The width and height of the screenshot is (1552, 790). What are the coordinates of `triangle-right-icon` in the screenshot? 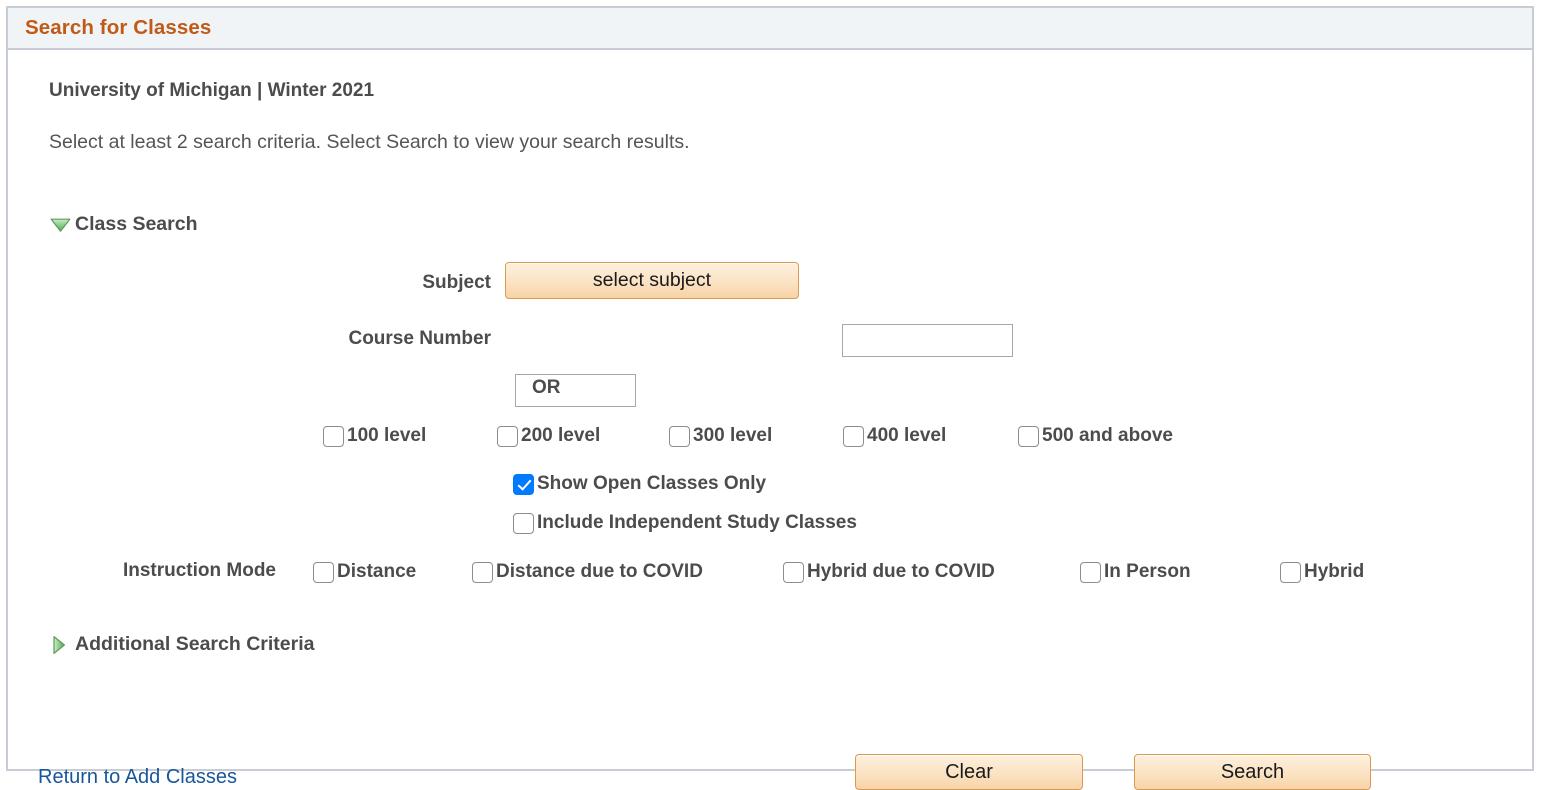 It's located at (59, 645).